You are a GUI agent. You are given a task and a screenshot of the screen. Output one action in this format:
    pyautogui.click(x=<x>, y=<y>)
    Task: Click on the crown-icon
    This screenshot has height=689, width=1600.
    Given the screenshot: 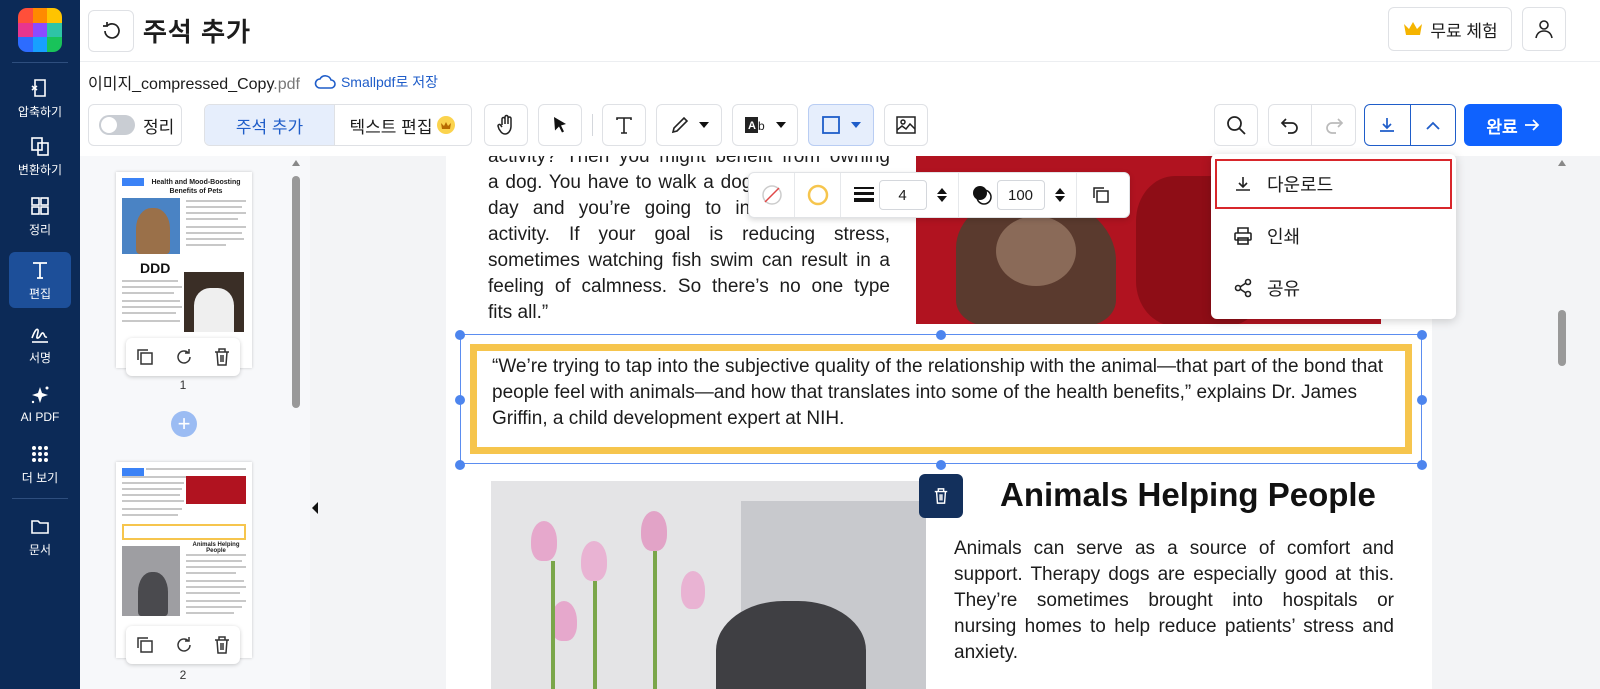 What is the action you would take?
    pyautogui.click(x=1413, y=29)
    